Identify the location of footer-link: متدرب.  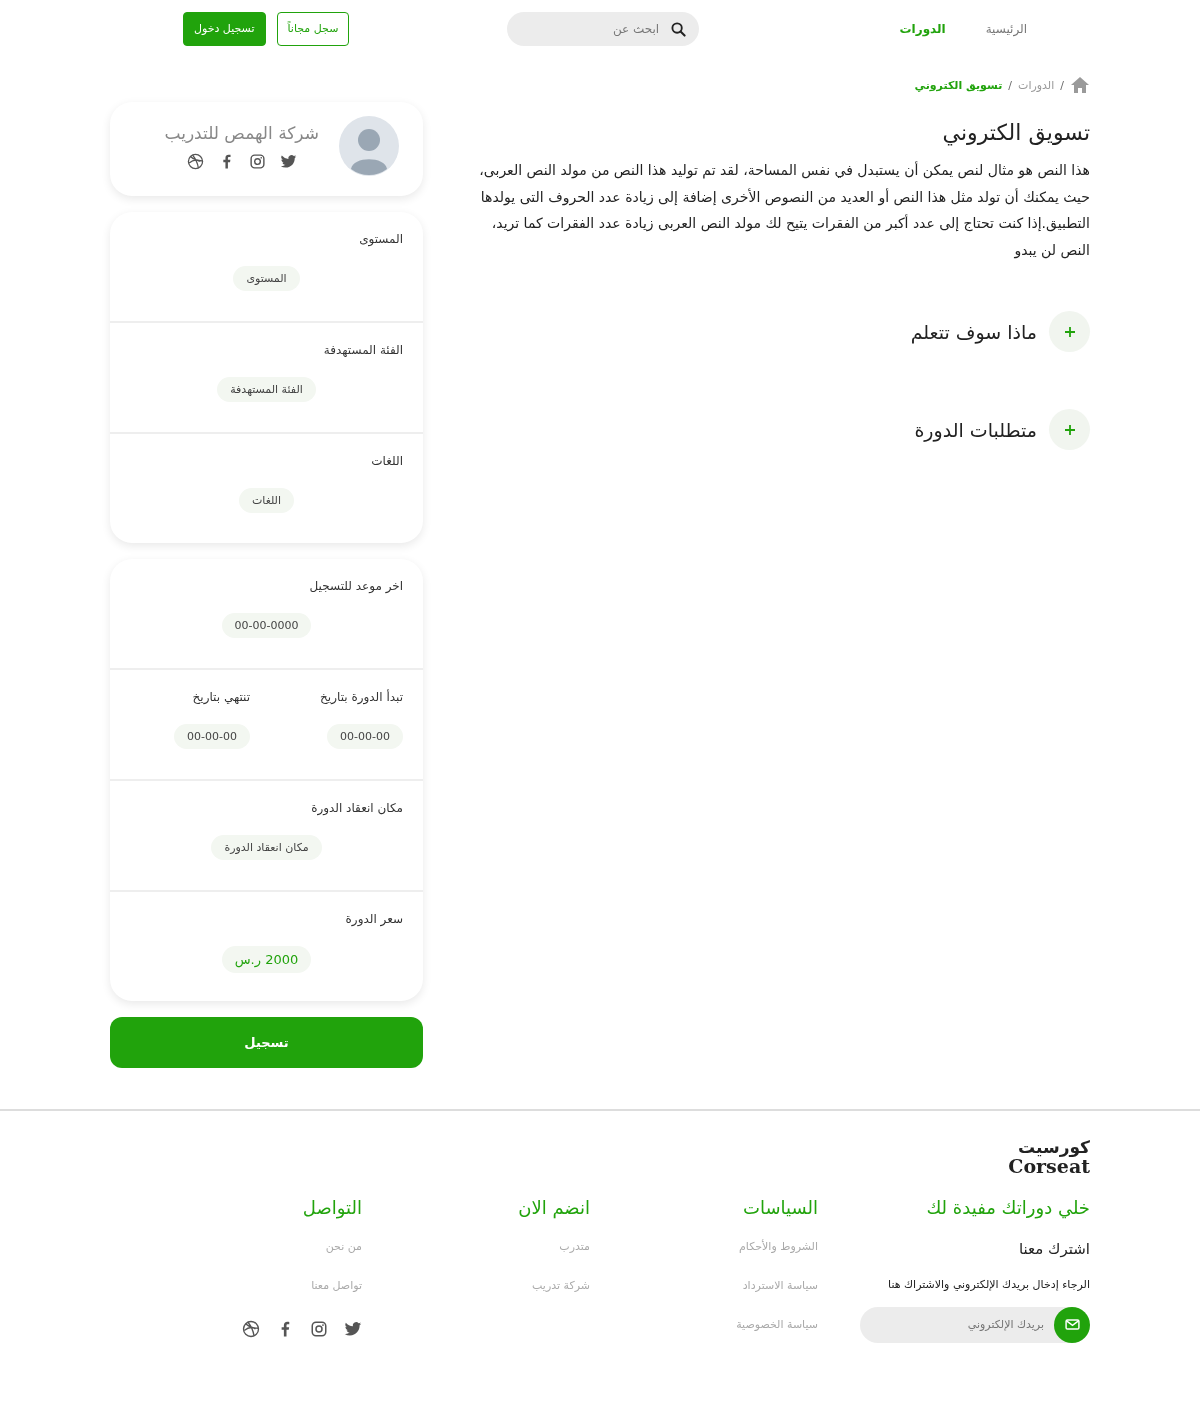
(574, 1246).